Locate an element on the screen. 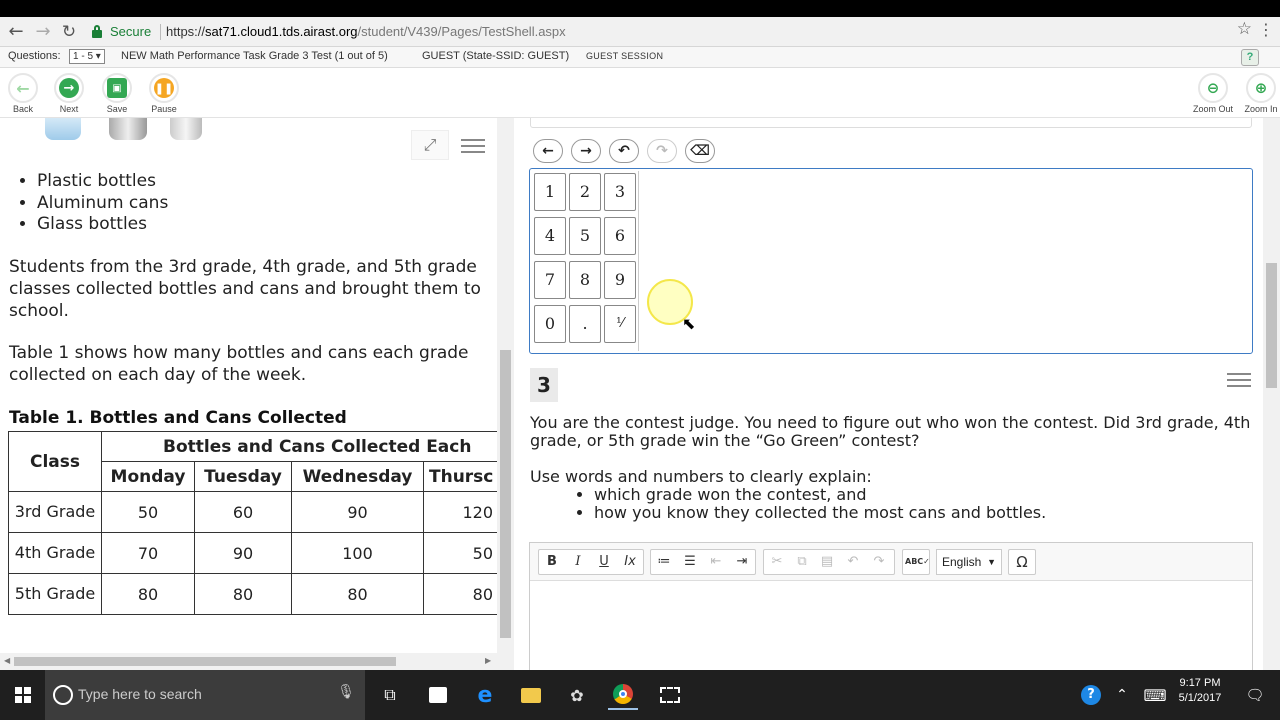 The image size is (1280, 720). back-button: ← Back is located at coordinates (23, 93).